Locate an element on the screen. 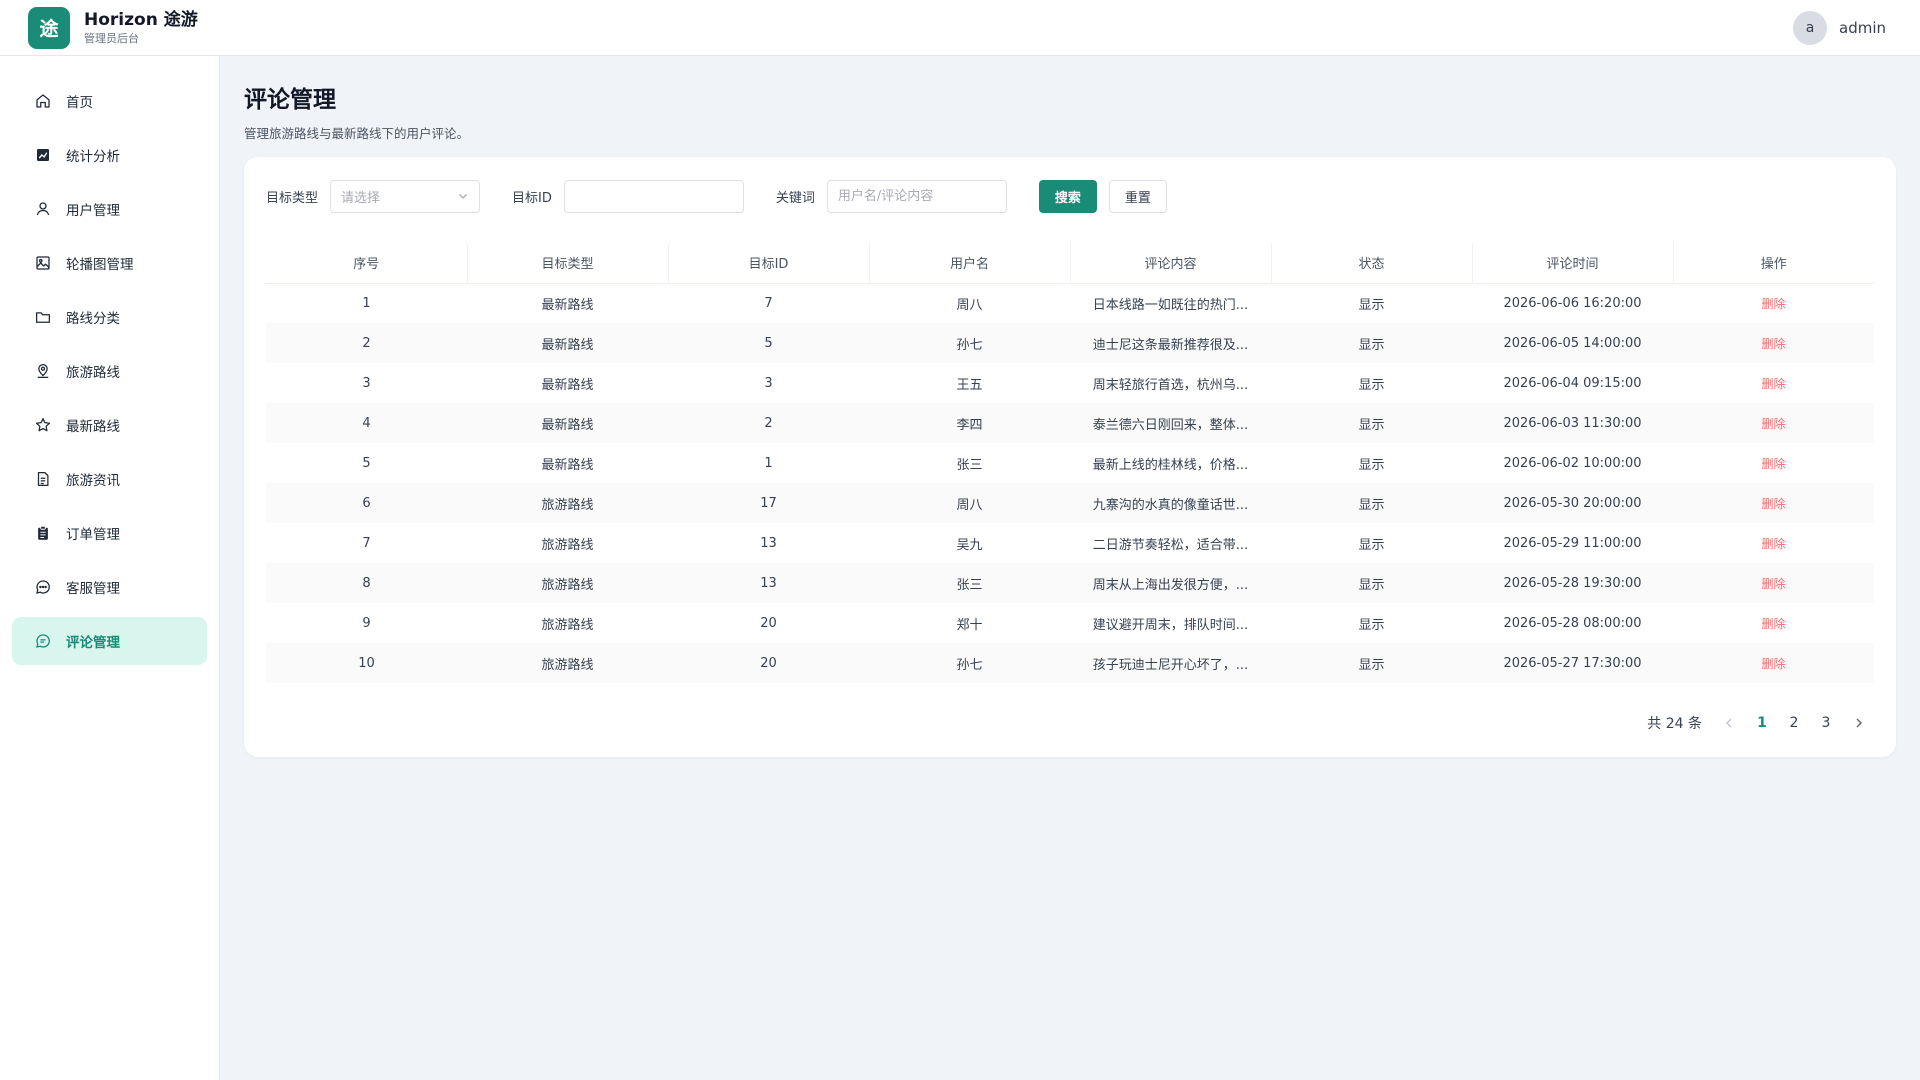 The width and height of the screenshot is (1920, 1080). comment-time-cell: 2026-05-28 19:30:00 is located at coordinates (1572, 583).